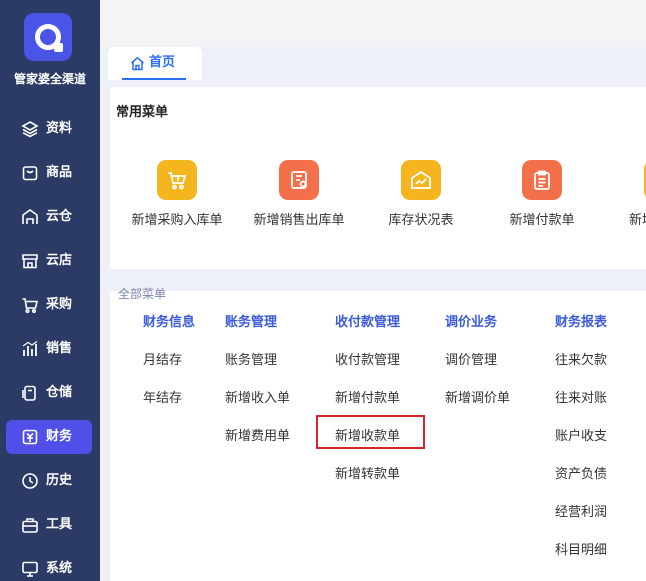  I want to click on cart-icon, so click(30, 306).